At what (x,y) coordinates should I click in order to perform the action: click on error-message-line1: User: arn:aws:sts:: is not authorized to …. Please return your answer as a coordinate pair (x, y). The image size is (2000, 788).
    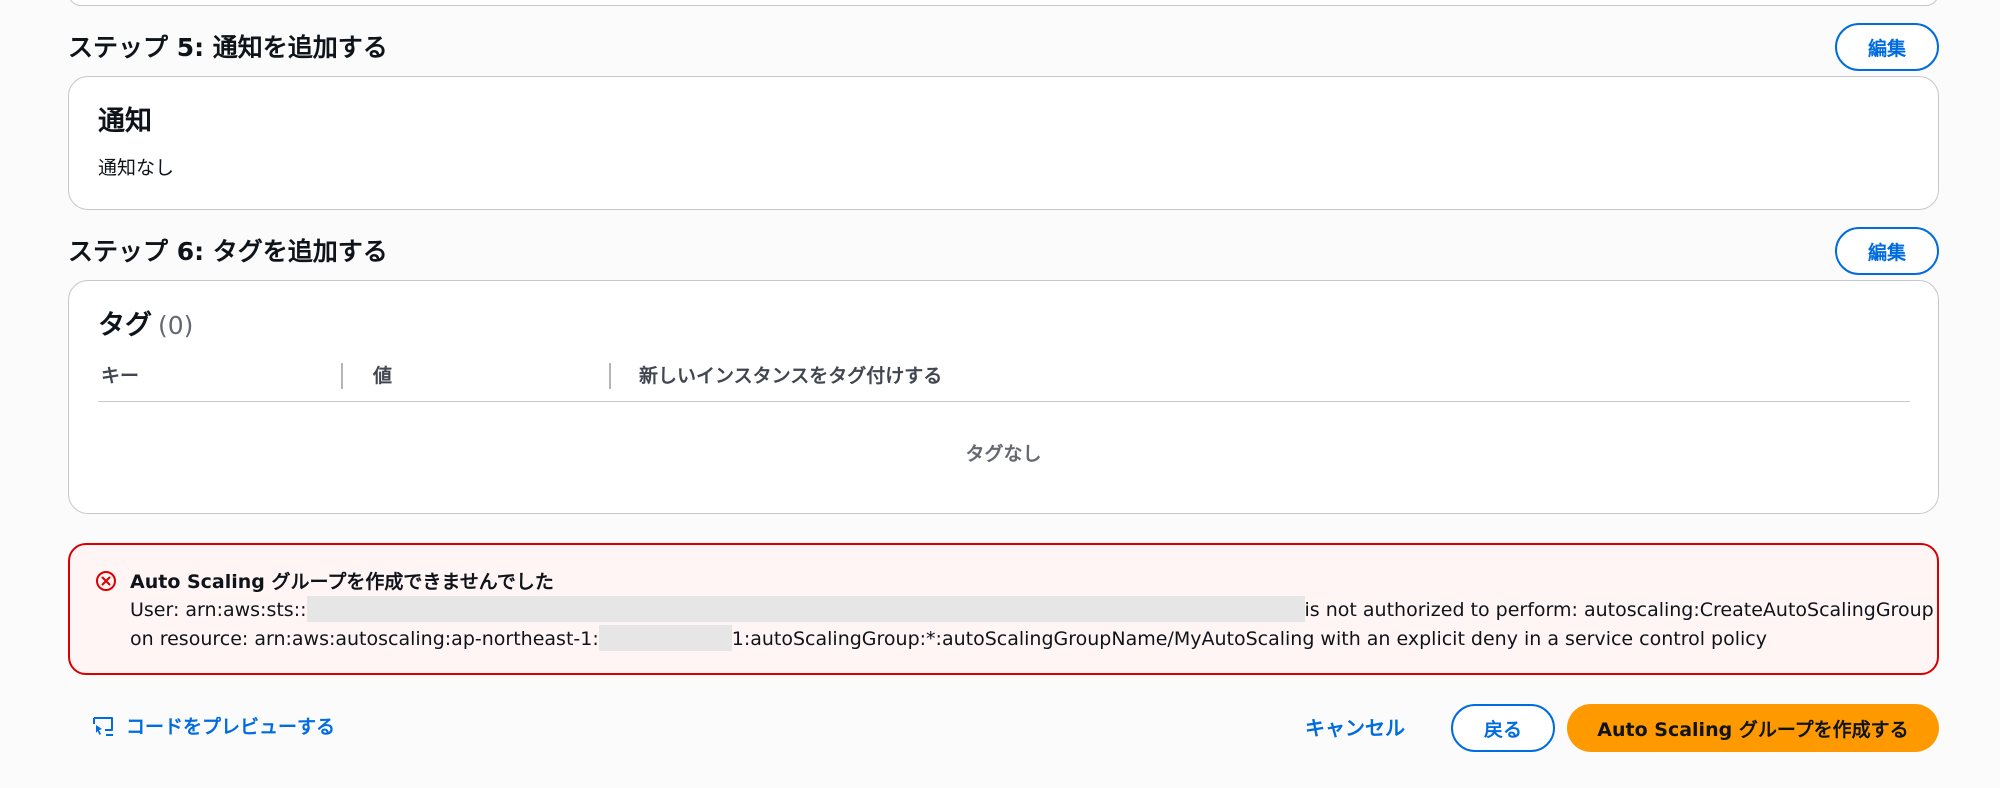
    Looking at the image, I should click on (1032, 608).